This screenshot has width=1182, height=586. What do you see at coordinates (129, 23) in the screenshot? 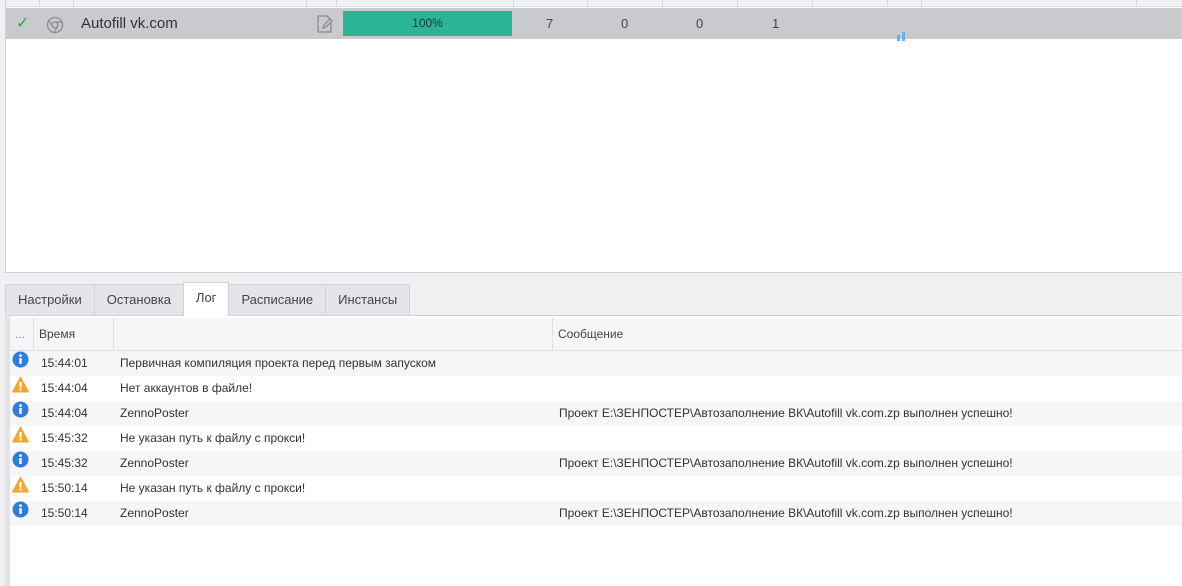
I see `project-name: Autofill vk.com` at bounding box center [129, 23].